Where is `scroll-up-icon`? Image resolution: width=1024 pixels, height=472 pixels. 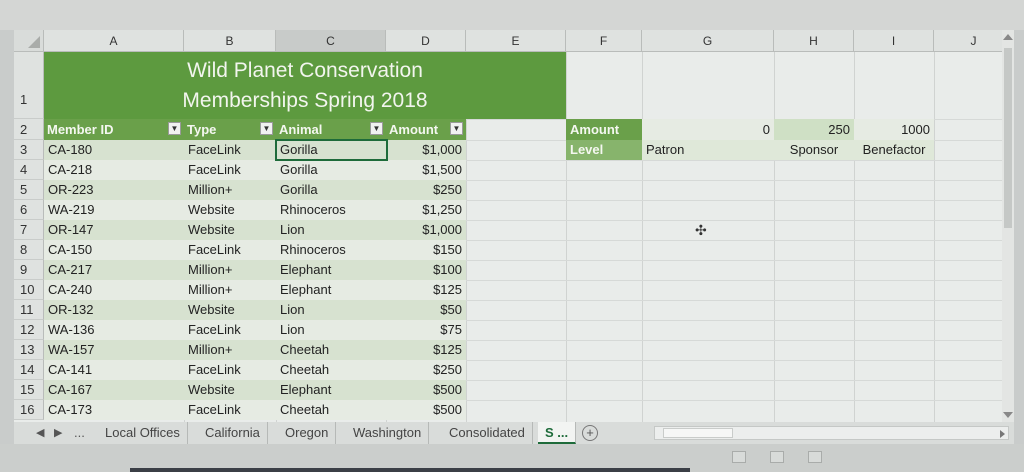 scroll-up-icon is located at coordinates (1008, 37).